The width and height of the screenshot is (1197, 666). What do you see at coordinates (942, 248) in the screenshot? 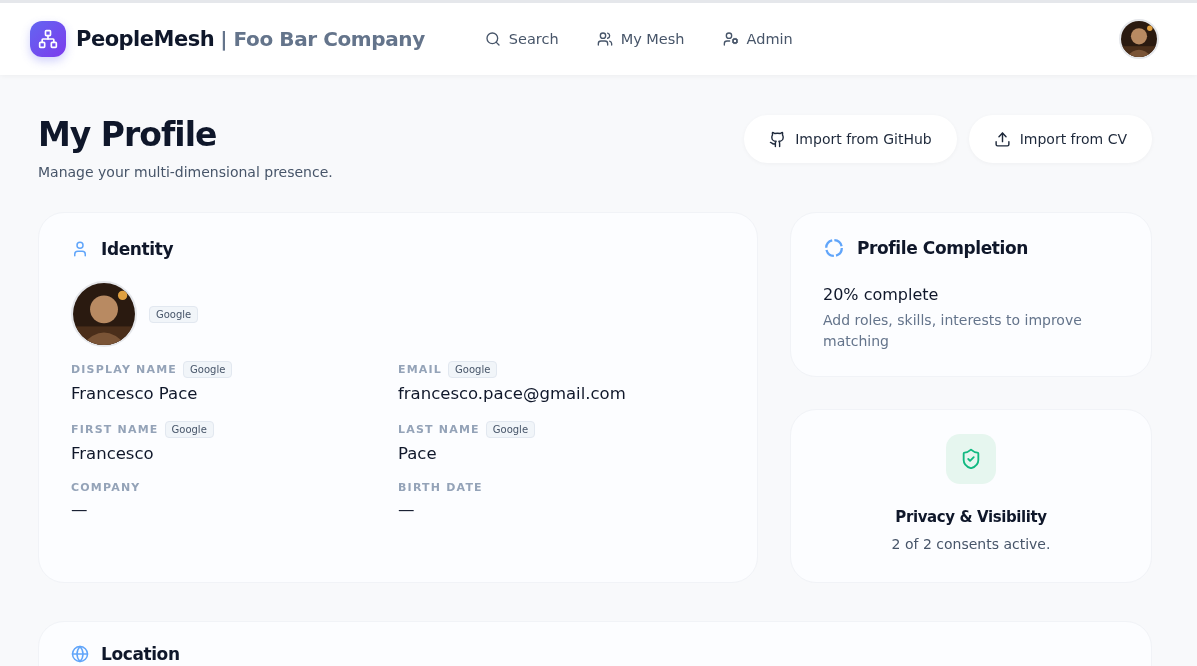
I see `card-title: Profile Completion` at bounding box center [942, 248].